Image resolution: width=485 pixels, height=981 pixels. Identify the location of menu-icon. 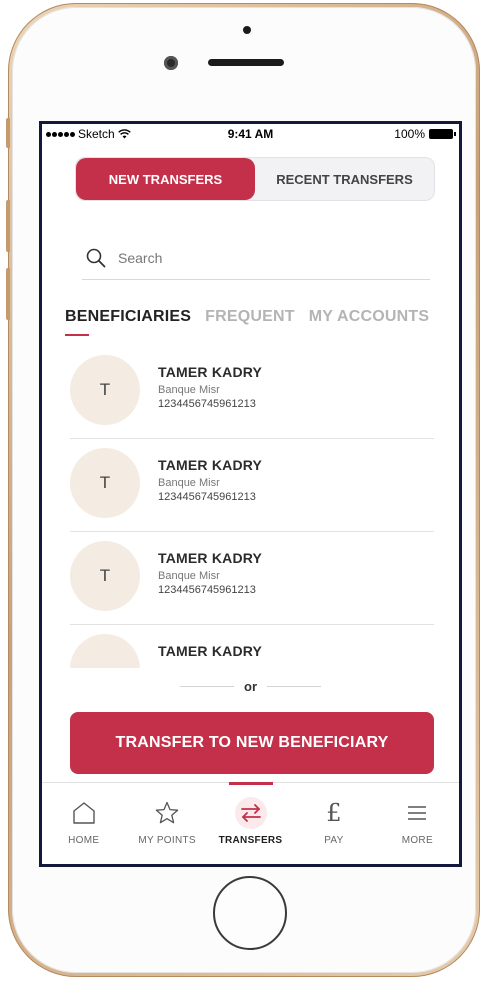
(417, 813).